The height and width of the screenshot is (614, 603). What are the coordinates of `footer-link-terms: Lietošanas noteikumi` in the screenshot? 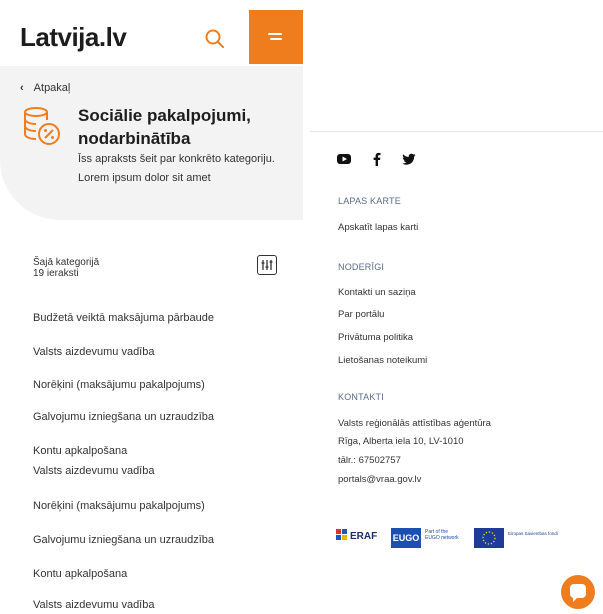 It's located at (382, 360).